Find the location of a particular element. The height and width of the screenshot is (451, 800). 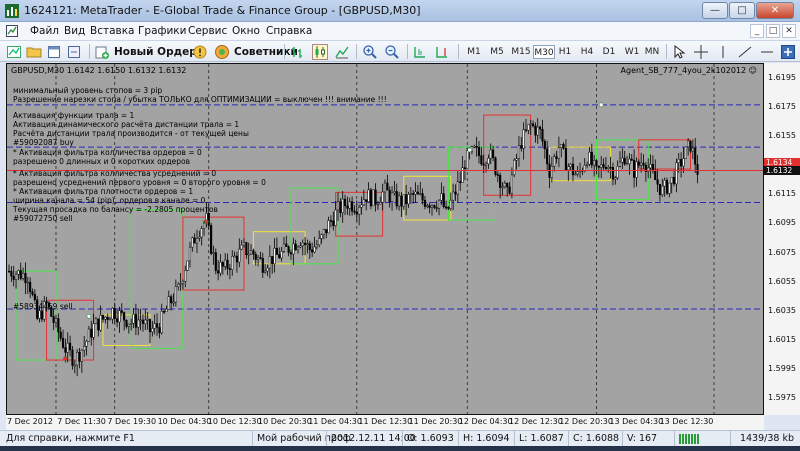

taskbar-strip is located at coordinates (400, 448).